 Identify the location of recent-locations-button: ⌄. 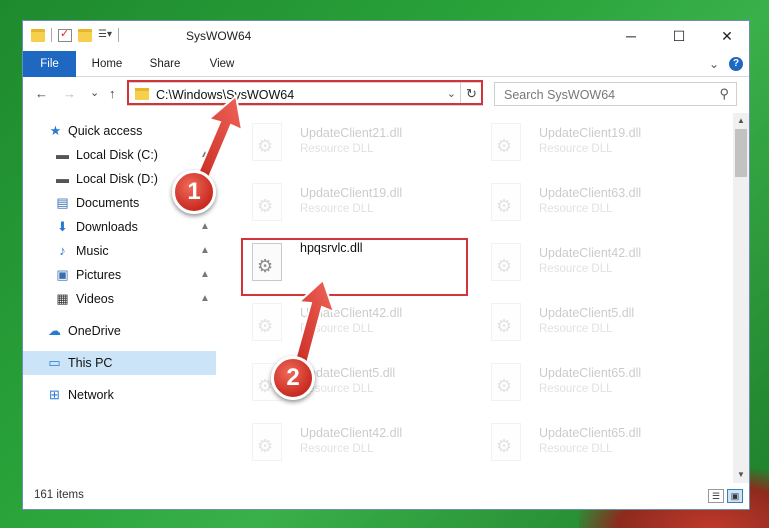
(94, 92).